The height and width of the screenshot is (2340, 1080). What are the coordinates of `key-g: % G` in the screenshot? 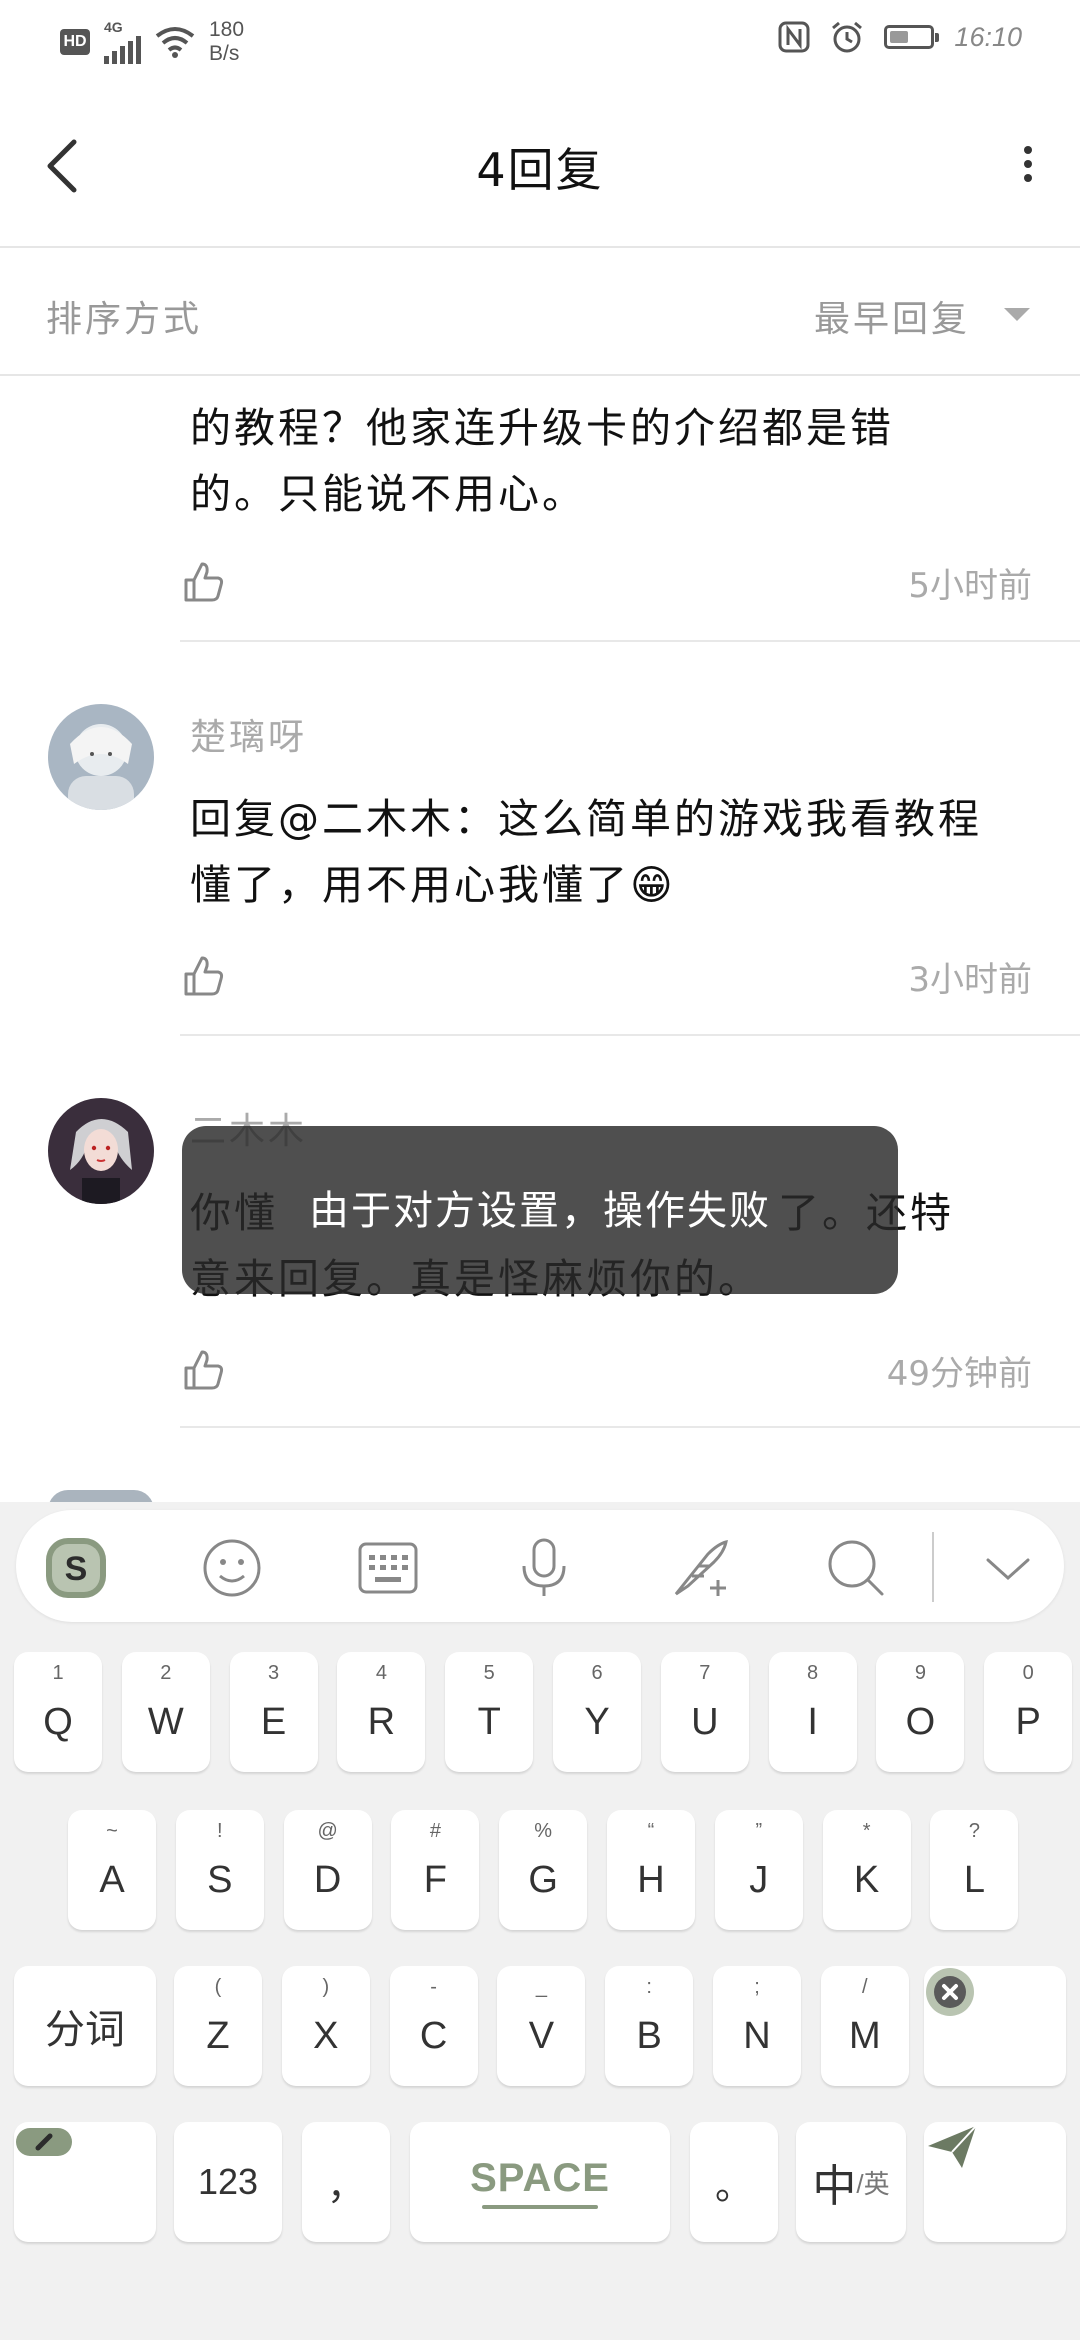 It's located at (543, 1870).